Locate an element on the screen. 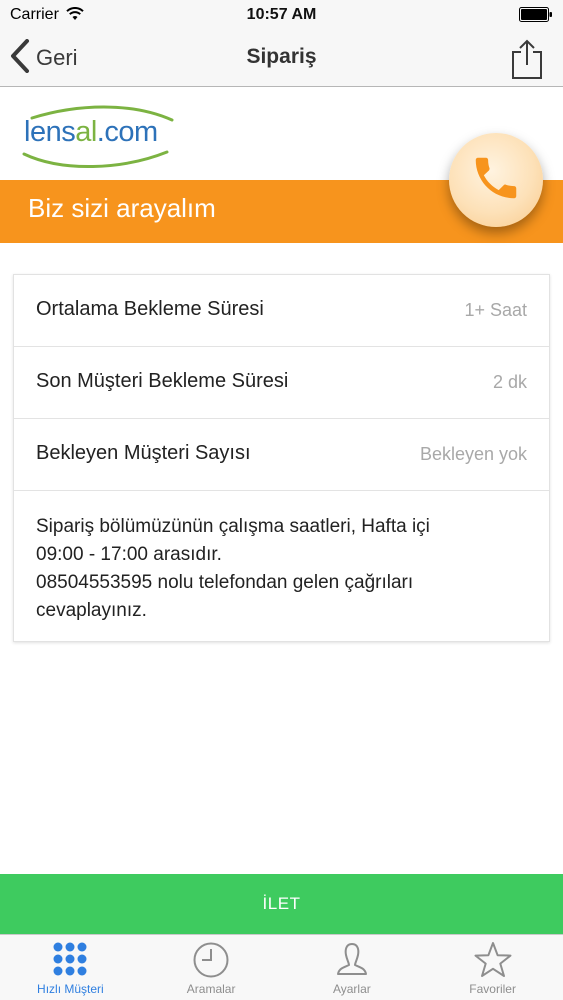  info-row-last-wait: Son Müşteri Bekleme Süresi 2 dk is located at coordinates (281, 383).